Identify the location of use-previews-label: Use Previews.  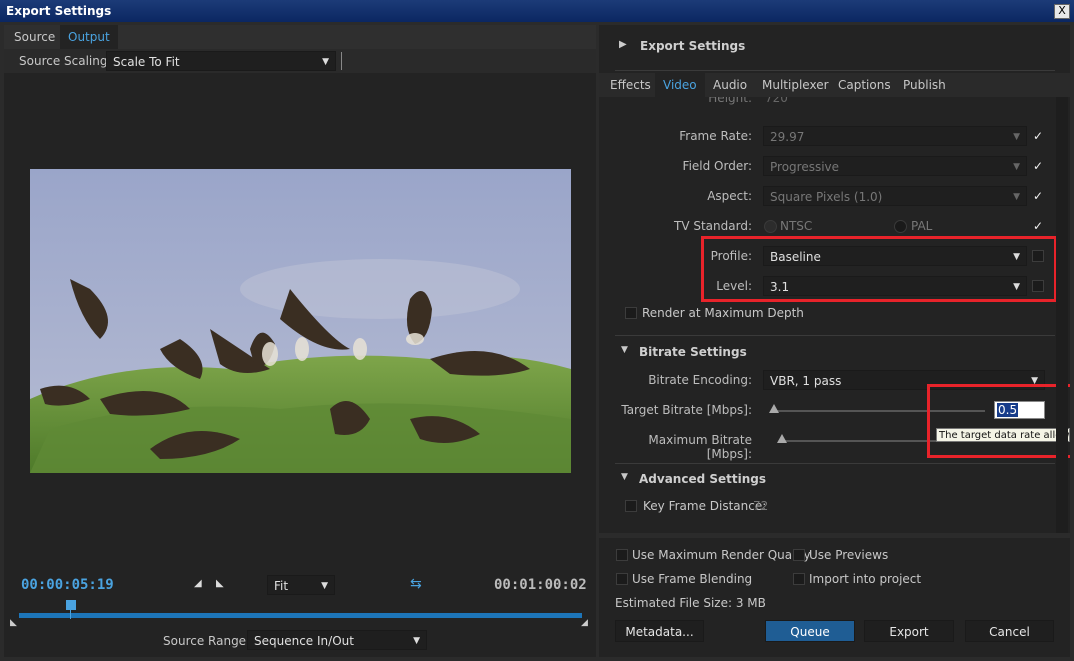
(849, 555).